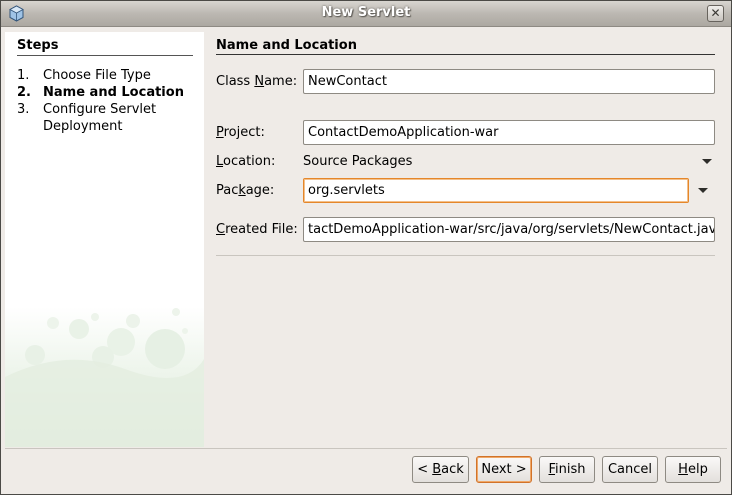 This screenshot has width=732, height=495. Describe the element at coordinates (24, 92) in the screenshot. I see `step-number: 2.` at that location.